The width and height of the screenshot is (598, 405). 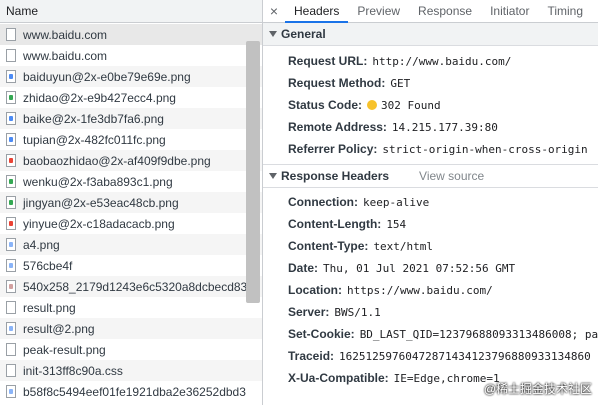 I want to click on close-icon: ×, so click(x=274, y=11).